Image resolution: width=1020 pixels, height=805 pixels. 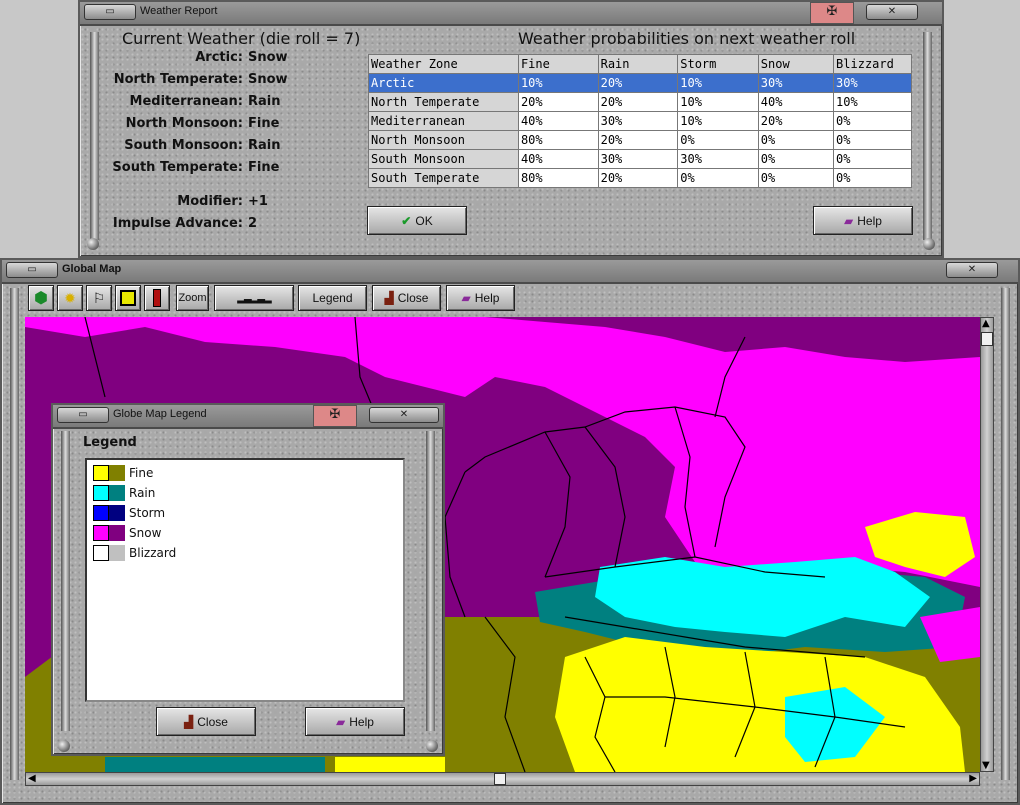 What do you see at coordinates (443, 102) in the screenshot?
I see `zone-cell: North Temperate` at bounding box center [443, 102].